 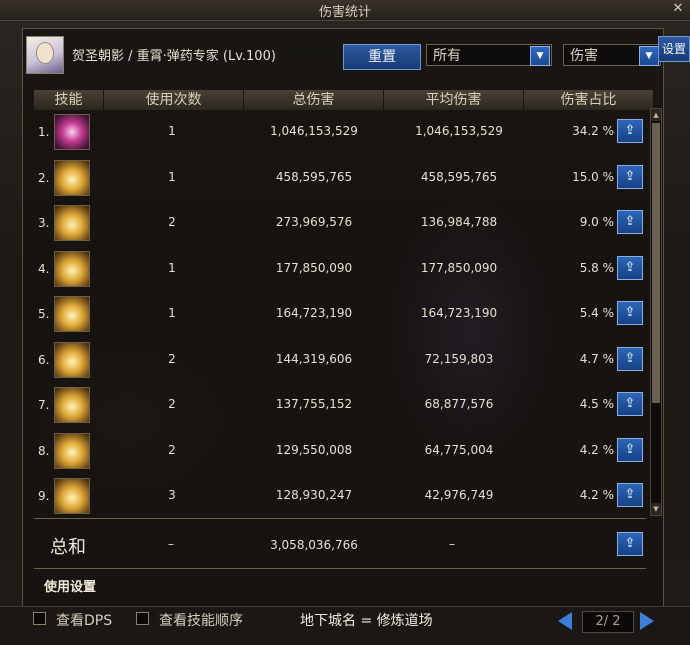 I want to click on table-row: 9. 3 128,930,247 42,976,749 4.2 % ⇪, so click(x=339, y=496).